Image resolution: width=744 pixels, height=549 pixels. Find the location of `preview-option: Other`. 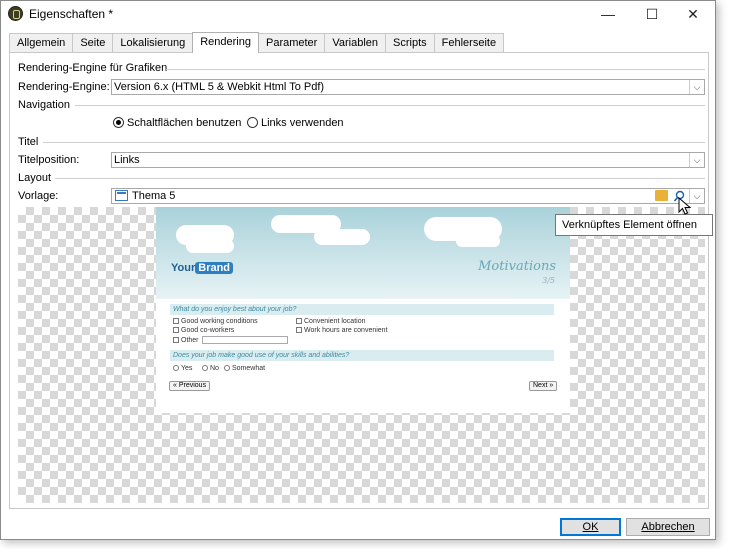

preview-option: Other is located at coordinates (230, 340).